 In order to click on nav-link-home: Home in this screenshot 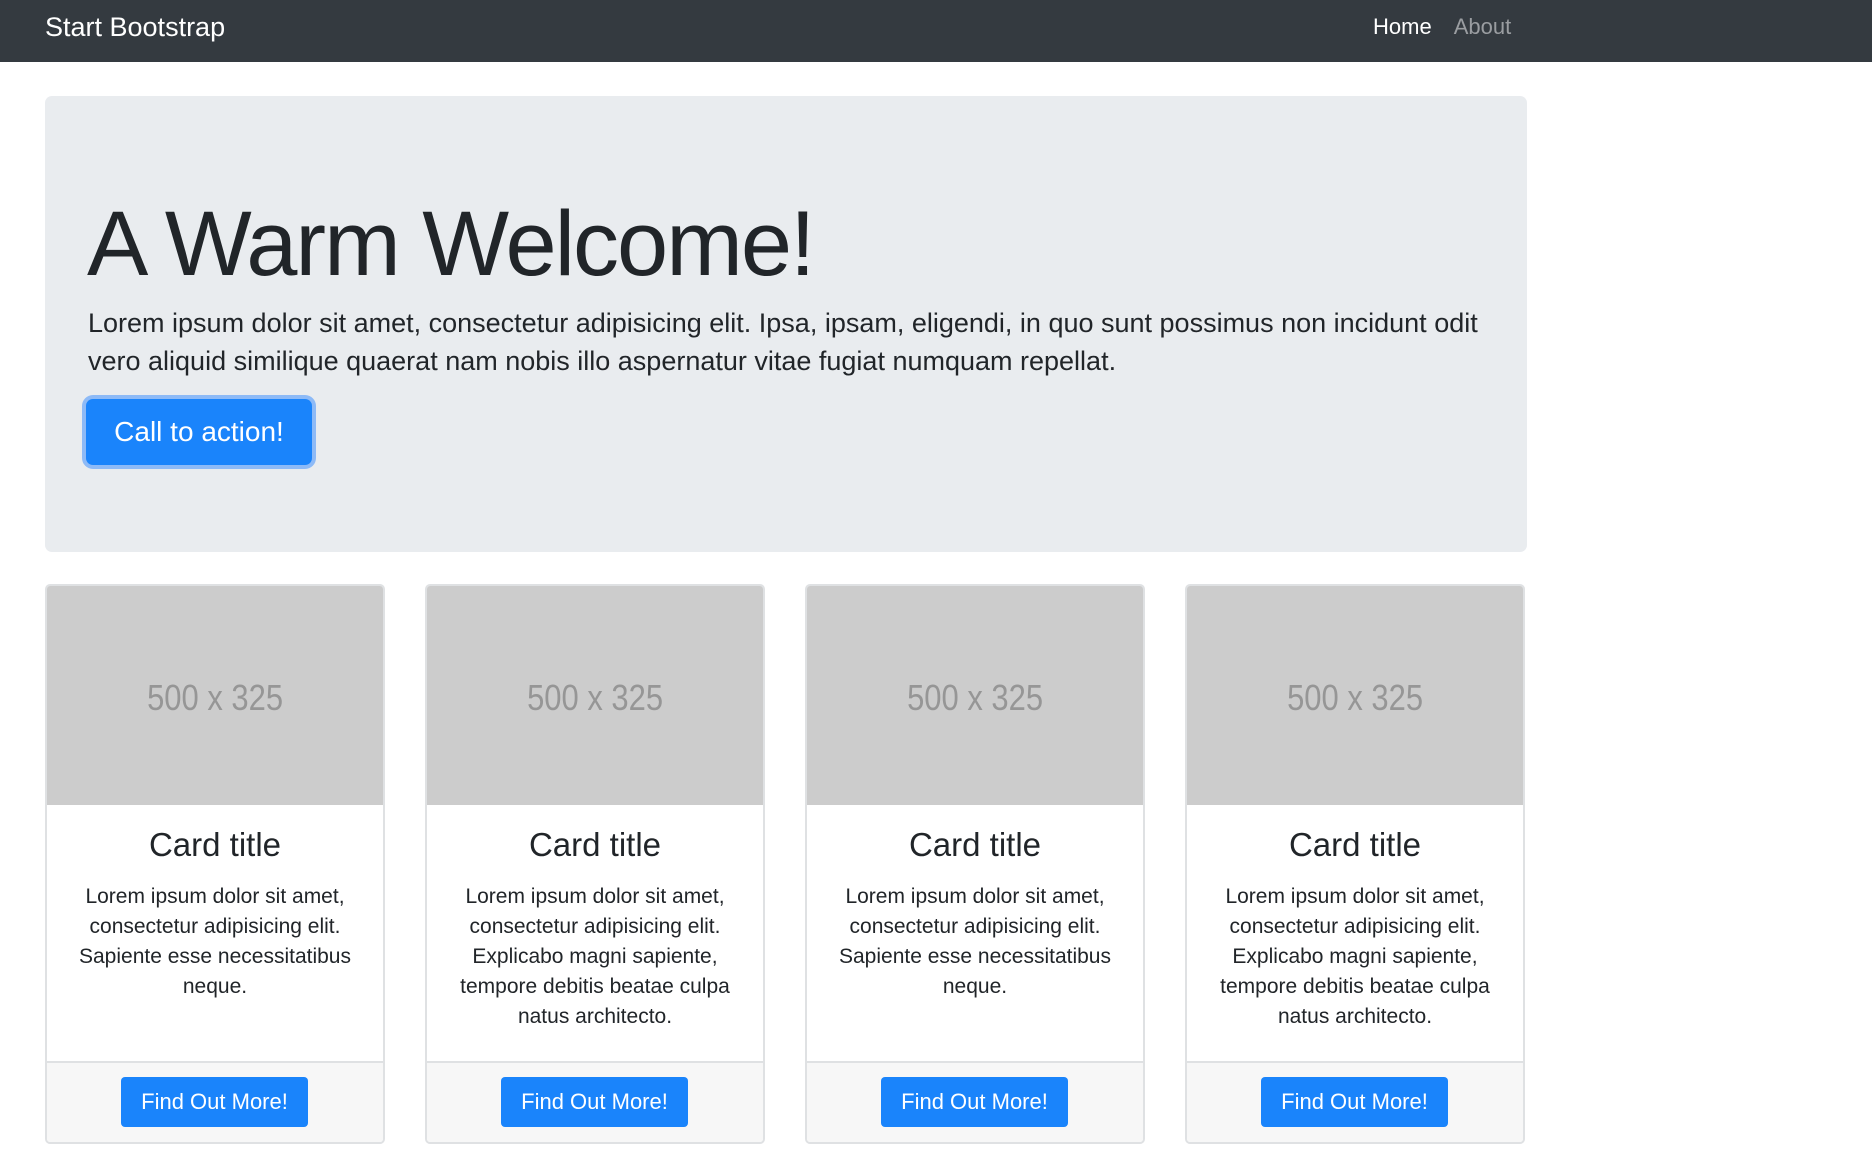, I will do `click(1402, 27)`.